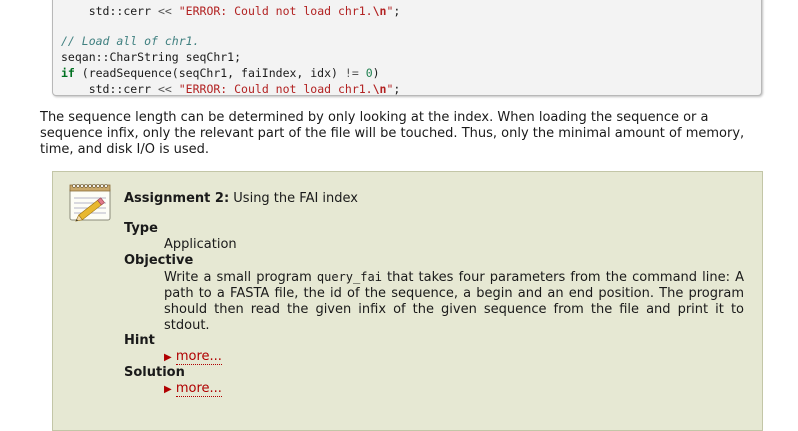 The width and height of the screenshot is (798, 431). Describe the element at coordinates (130, 41) in the screenshot. I see `code-comment: // Load all of chr1.` at that location.